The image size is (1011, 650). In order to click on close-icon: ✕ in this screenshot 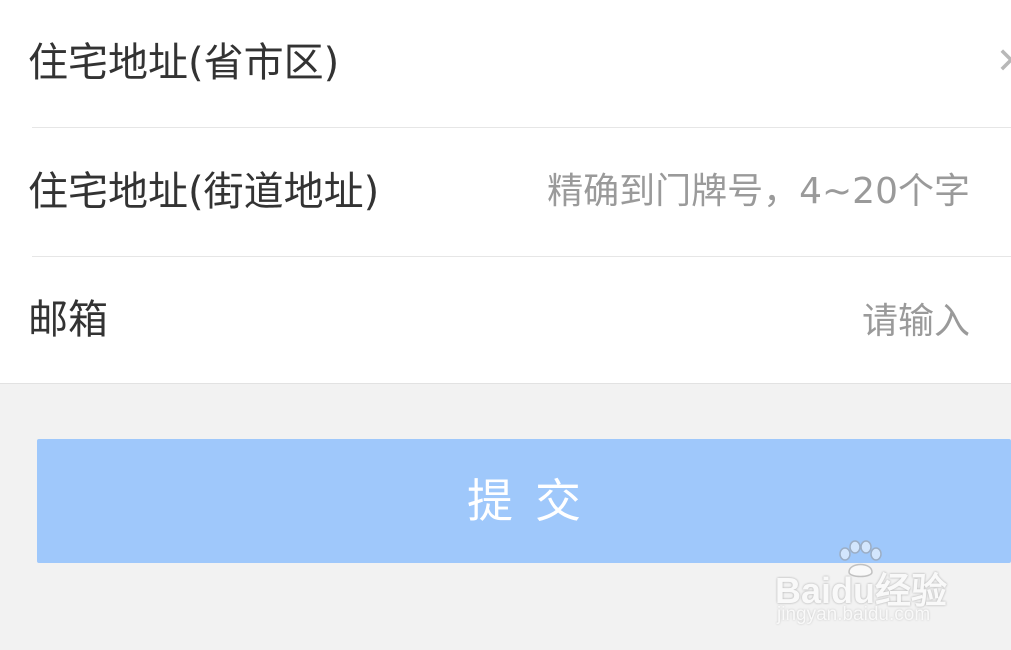, I will do `click(1003, 62)`.